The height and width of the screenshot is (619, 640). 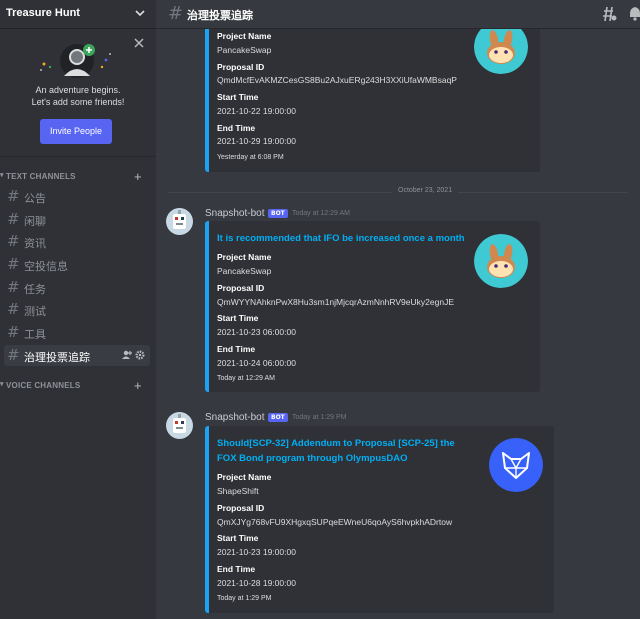 What do you see at coordinates (256, 552) in the screenshot?
I see `field-value: 2021-10-23 19:00:00` at bounding box center [256, 552].